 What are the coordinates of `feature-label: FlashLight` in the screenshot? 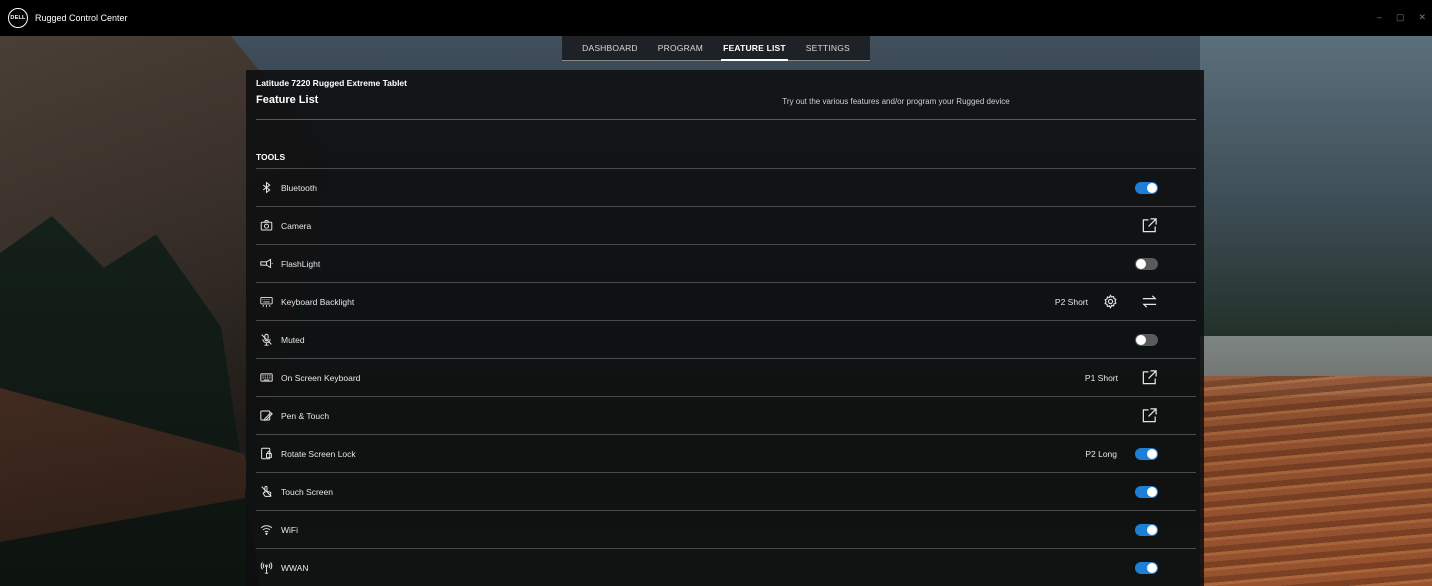 It's located at (301, 263).